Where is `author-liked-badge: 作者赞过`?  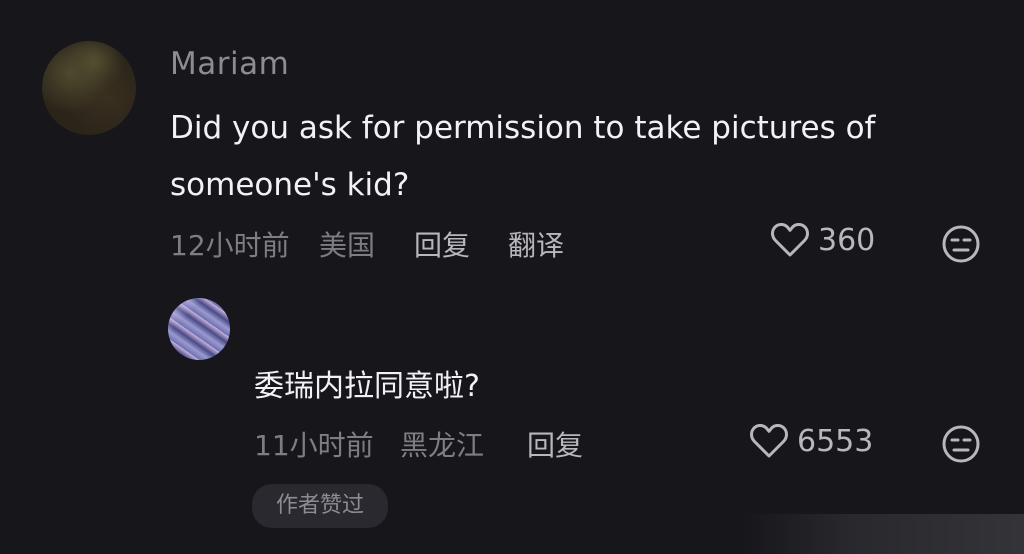 author-liked-badge: 作者赞过 is located at coordinates (320, 506).